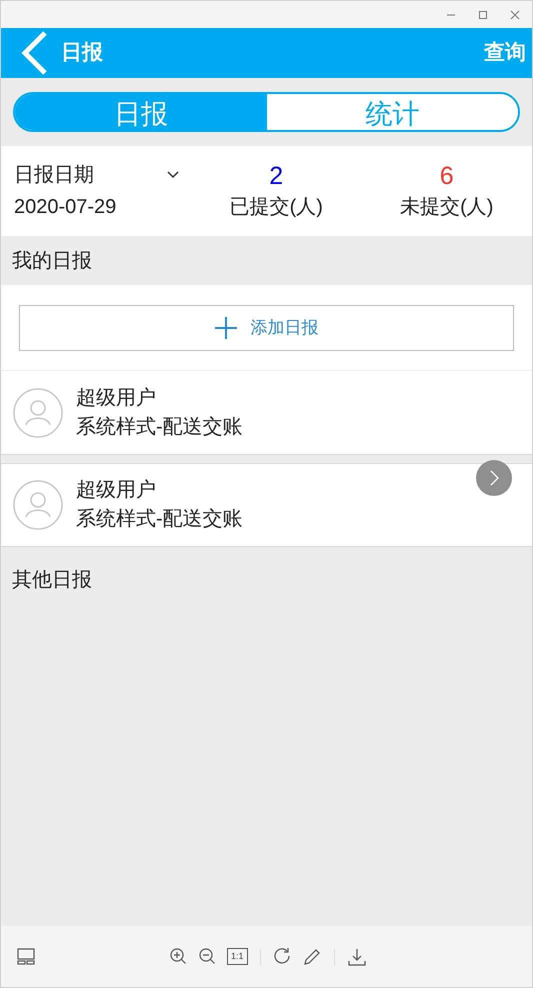 The width and height of the screenshot is (533, 988). Describe the element at coordinates (237, 956) in the screenshot. I see `actual-size-button: 1:1` at that location.